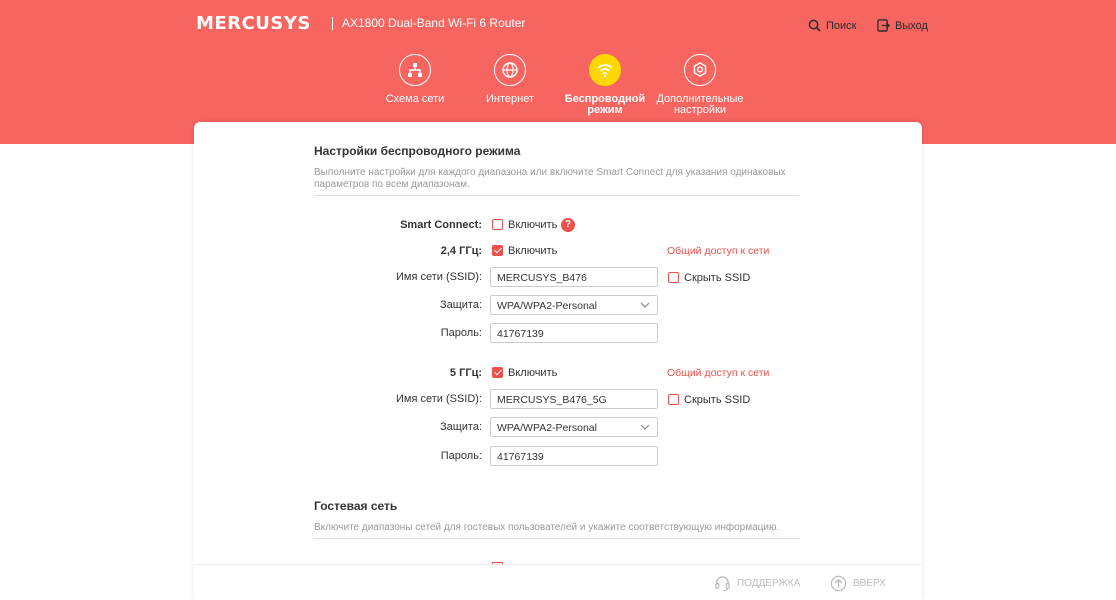 The width and height of the screenshot is (1116, 600). Describe the element at coordinates (415, 99) in the screenshot. I see `nav-label-network-map: Схема сети` at that location.